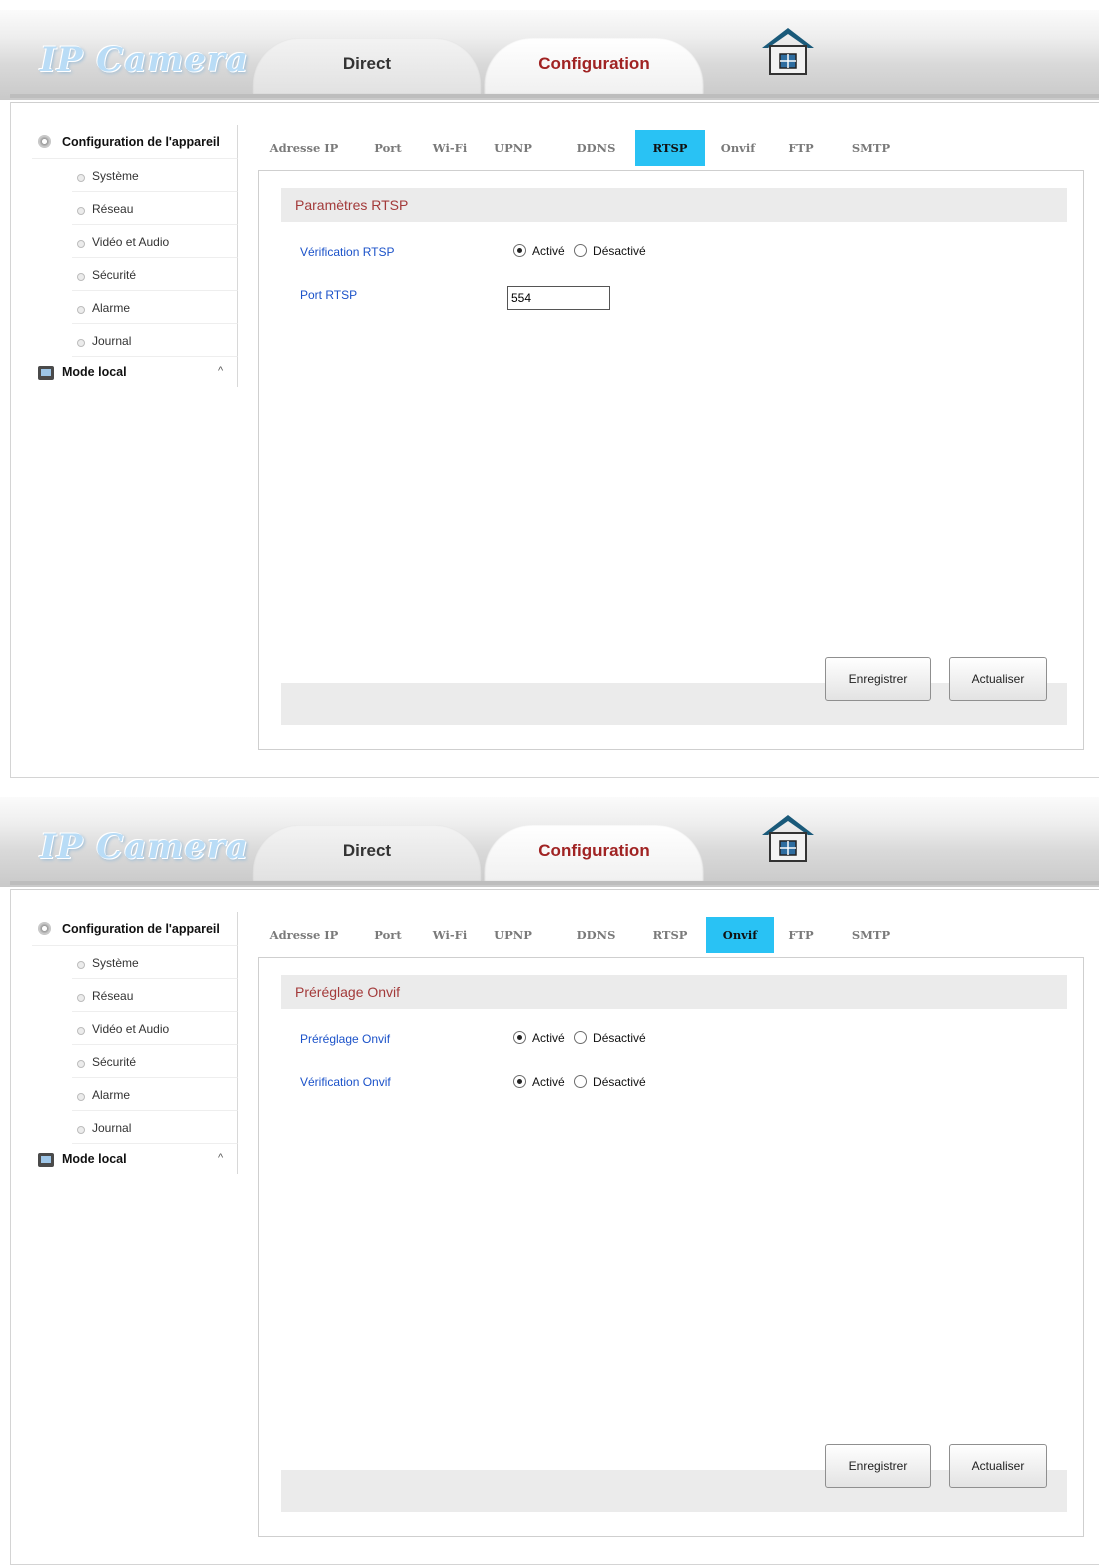 This screenshot has width=1099, height=1565. What do you see at coordinates (554, 889) in the screenshot?
I see `frame-top` at bounding box center [554, 889].